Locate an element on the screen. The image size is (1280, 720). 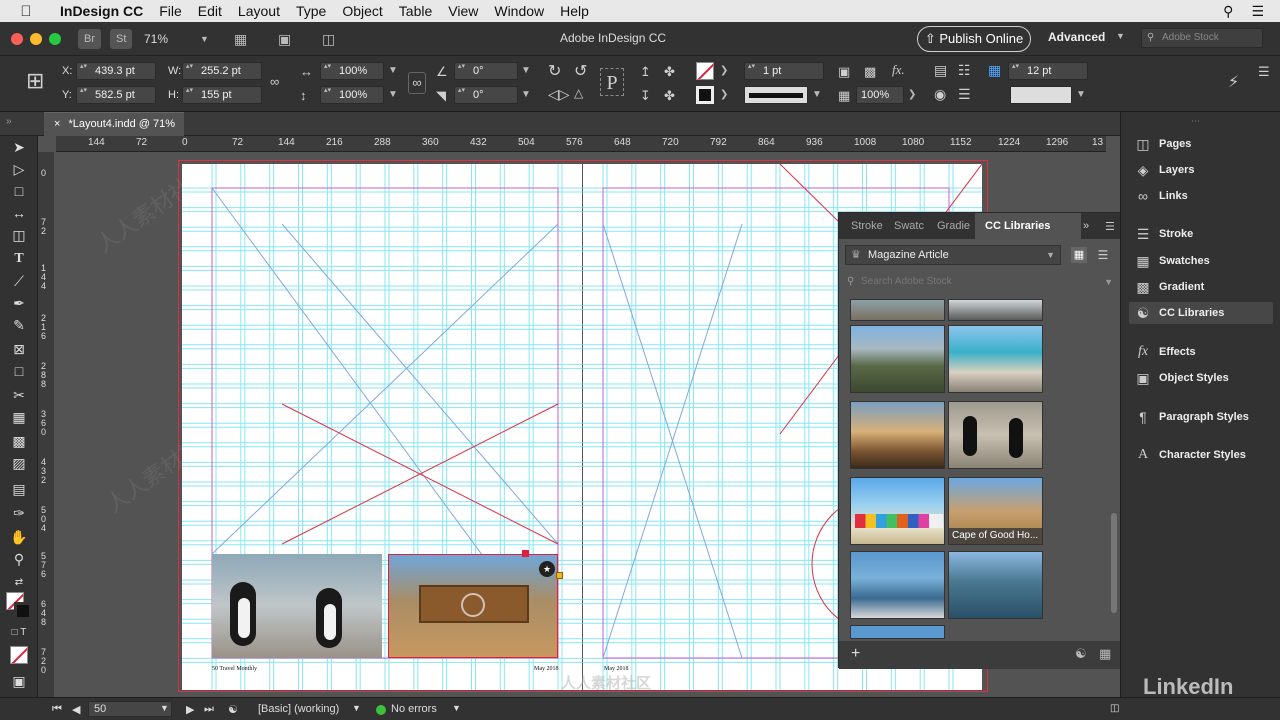
menu-file: File is located at coordinates (170, 11).